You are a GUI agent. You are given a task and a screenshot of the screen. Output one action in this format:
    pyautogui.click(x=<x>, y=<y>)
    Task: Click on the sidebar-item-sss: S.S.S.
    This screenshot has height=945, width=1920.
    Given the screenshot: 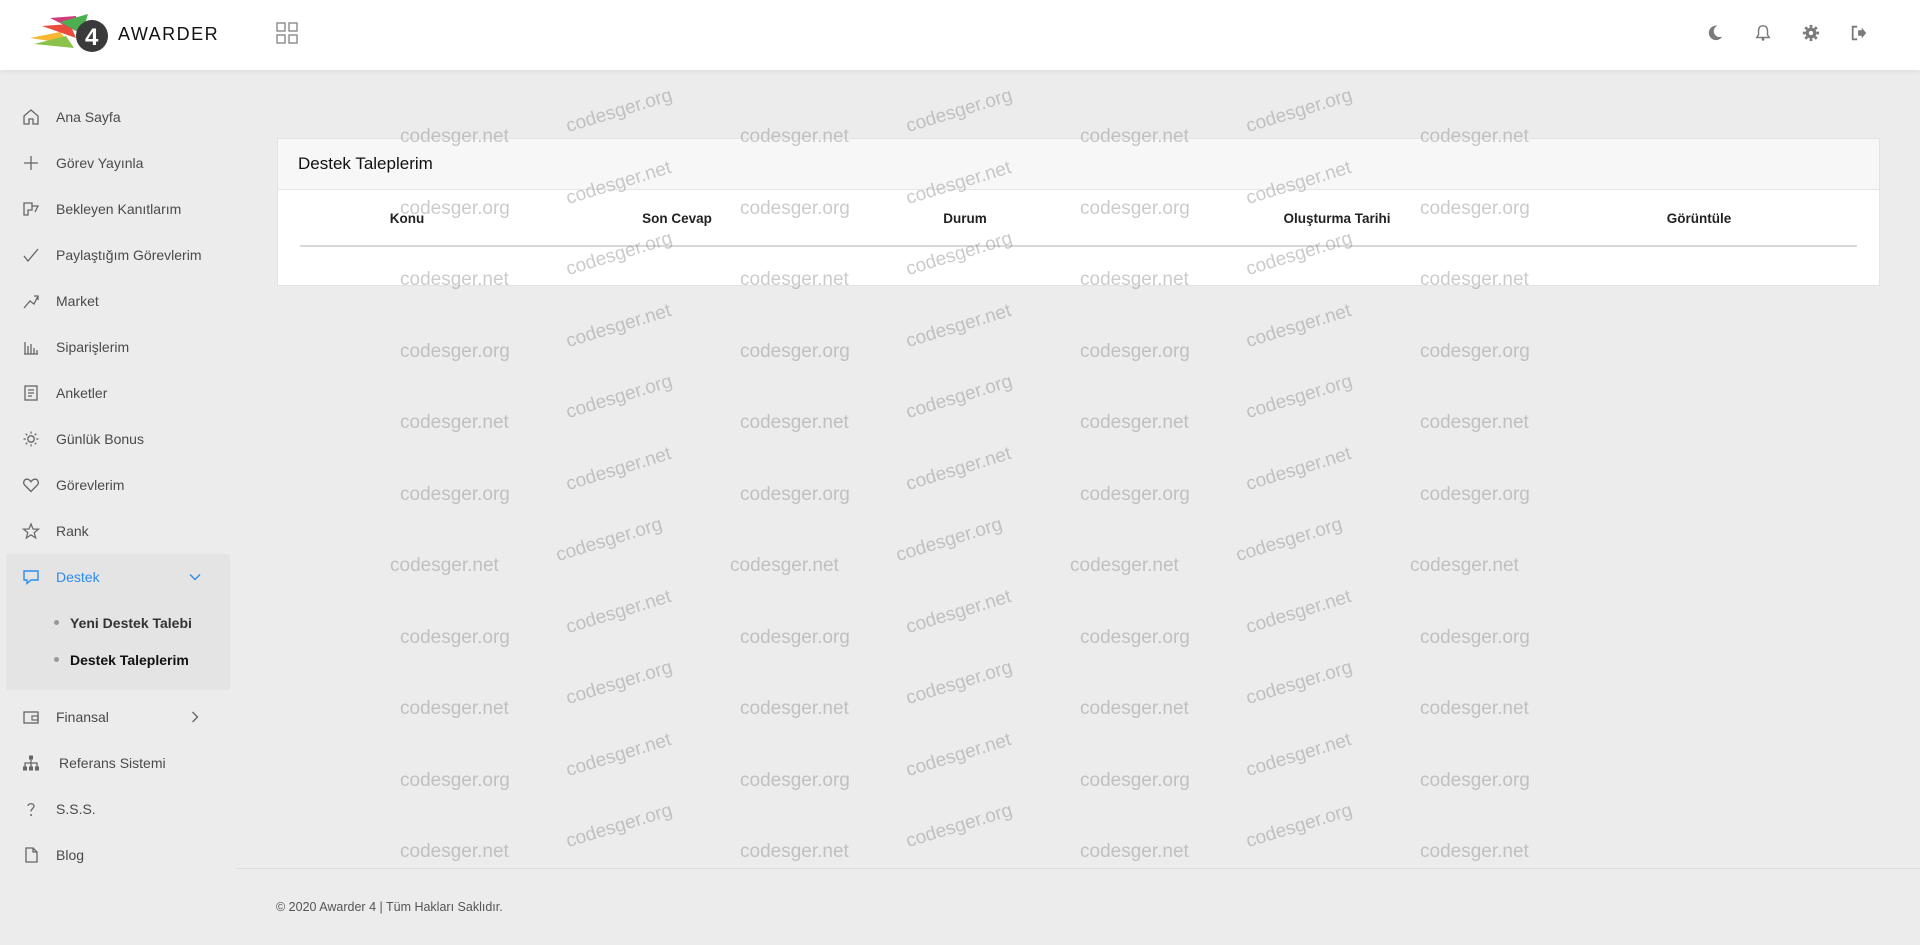 What is the action you would take?
    pyautogui.click(x=118, y=809)
    